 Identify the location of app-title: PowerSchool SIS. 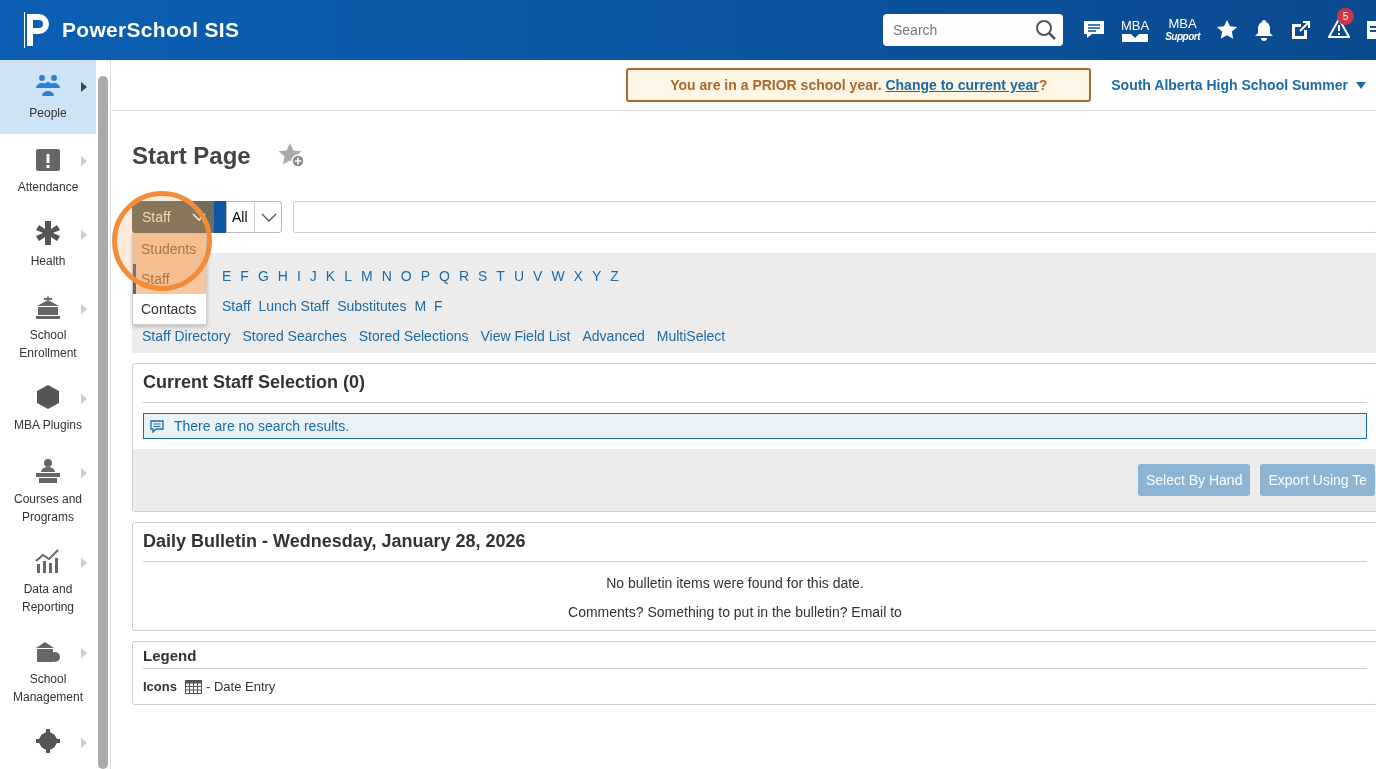
(151, 30).